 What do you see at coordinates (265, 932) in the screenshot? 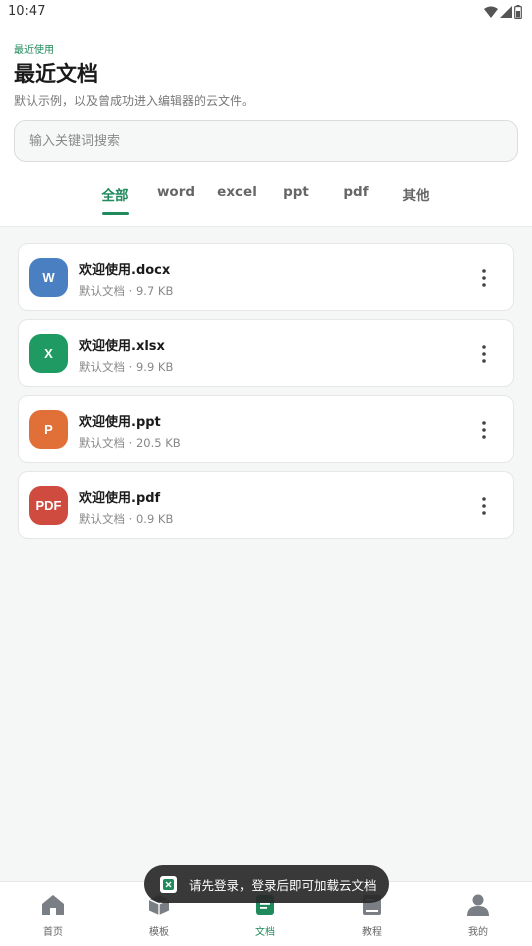
I see `nav-label: 文档` at bounding box center [265, 932].